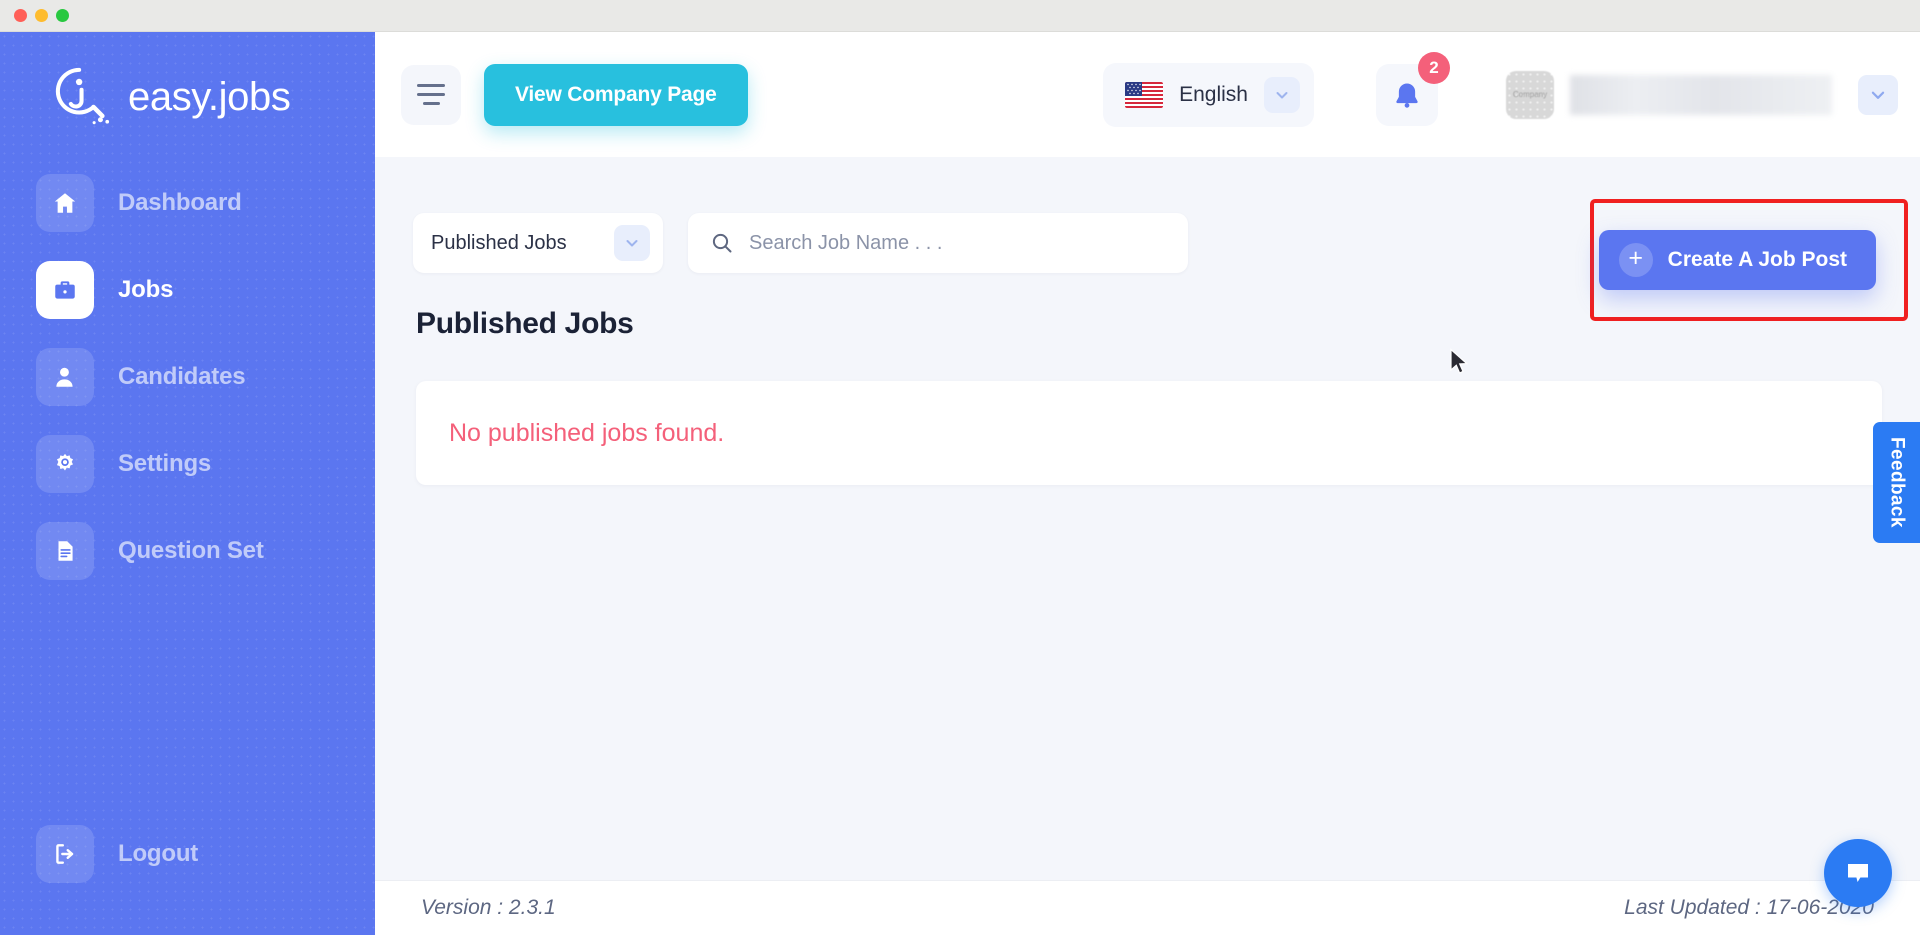 This screenshot has width=1920, height=935. I want to click on sidebar-item-label: Settings, so click(165, 463).